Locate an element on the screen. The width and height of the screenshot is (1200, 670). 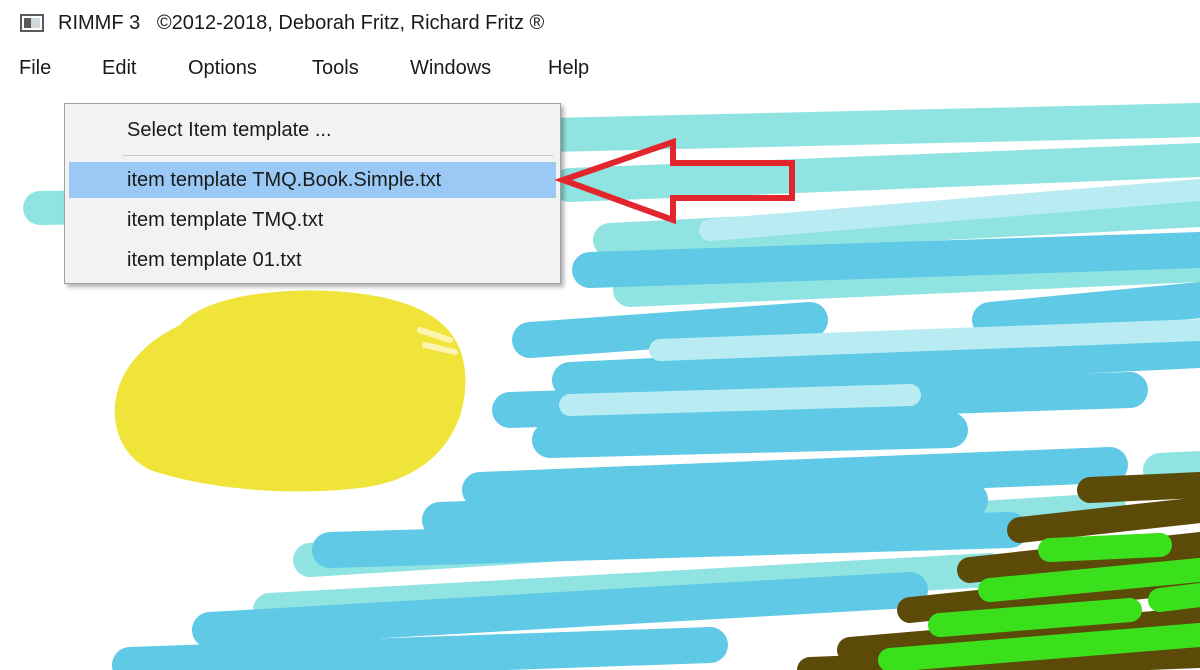
menu-tools: Tools is located at coordinates (335, 68).